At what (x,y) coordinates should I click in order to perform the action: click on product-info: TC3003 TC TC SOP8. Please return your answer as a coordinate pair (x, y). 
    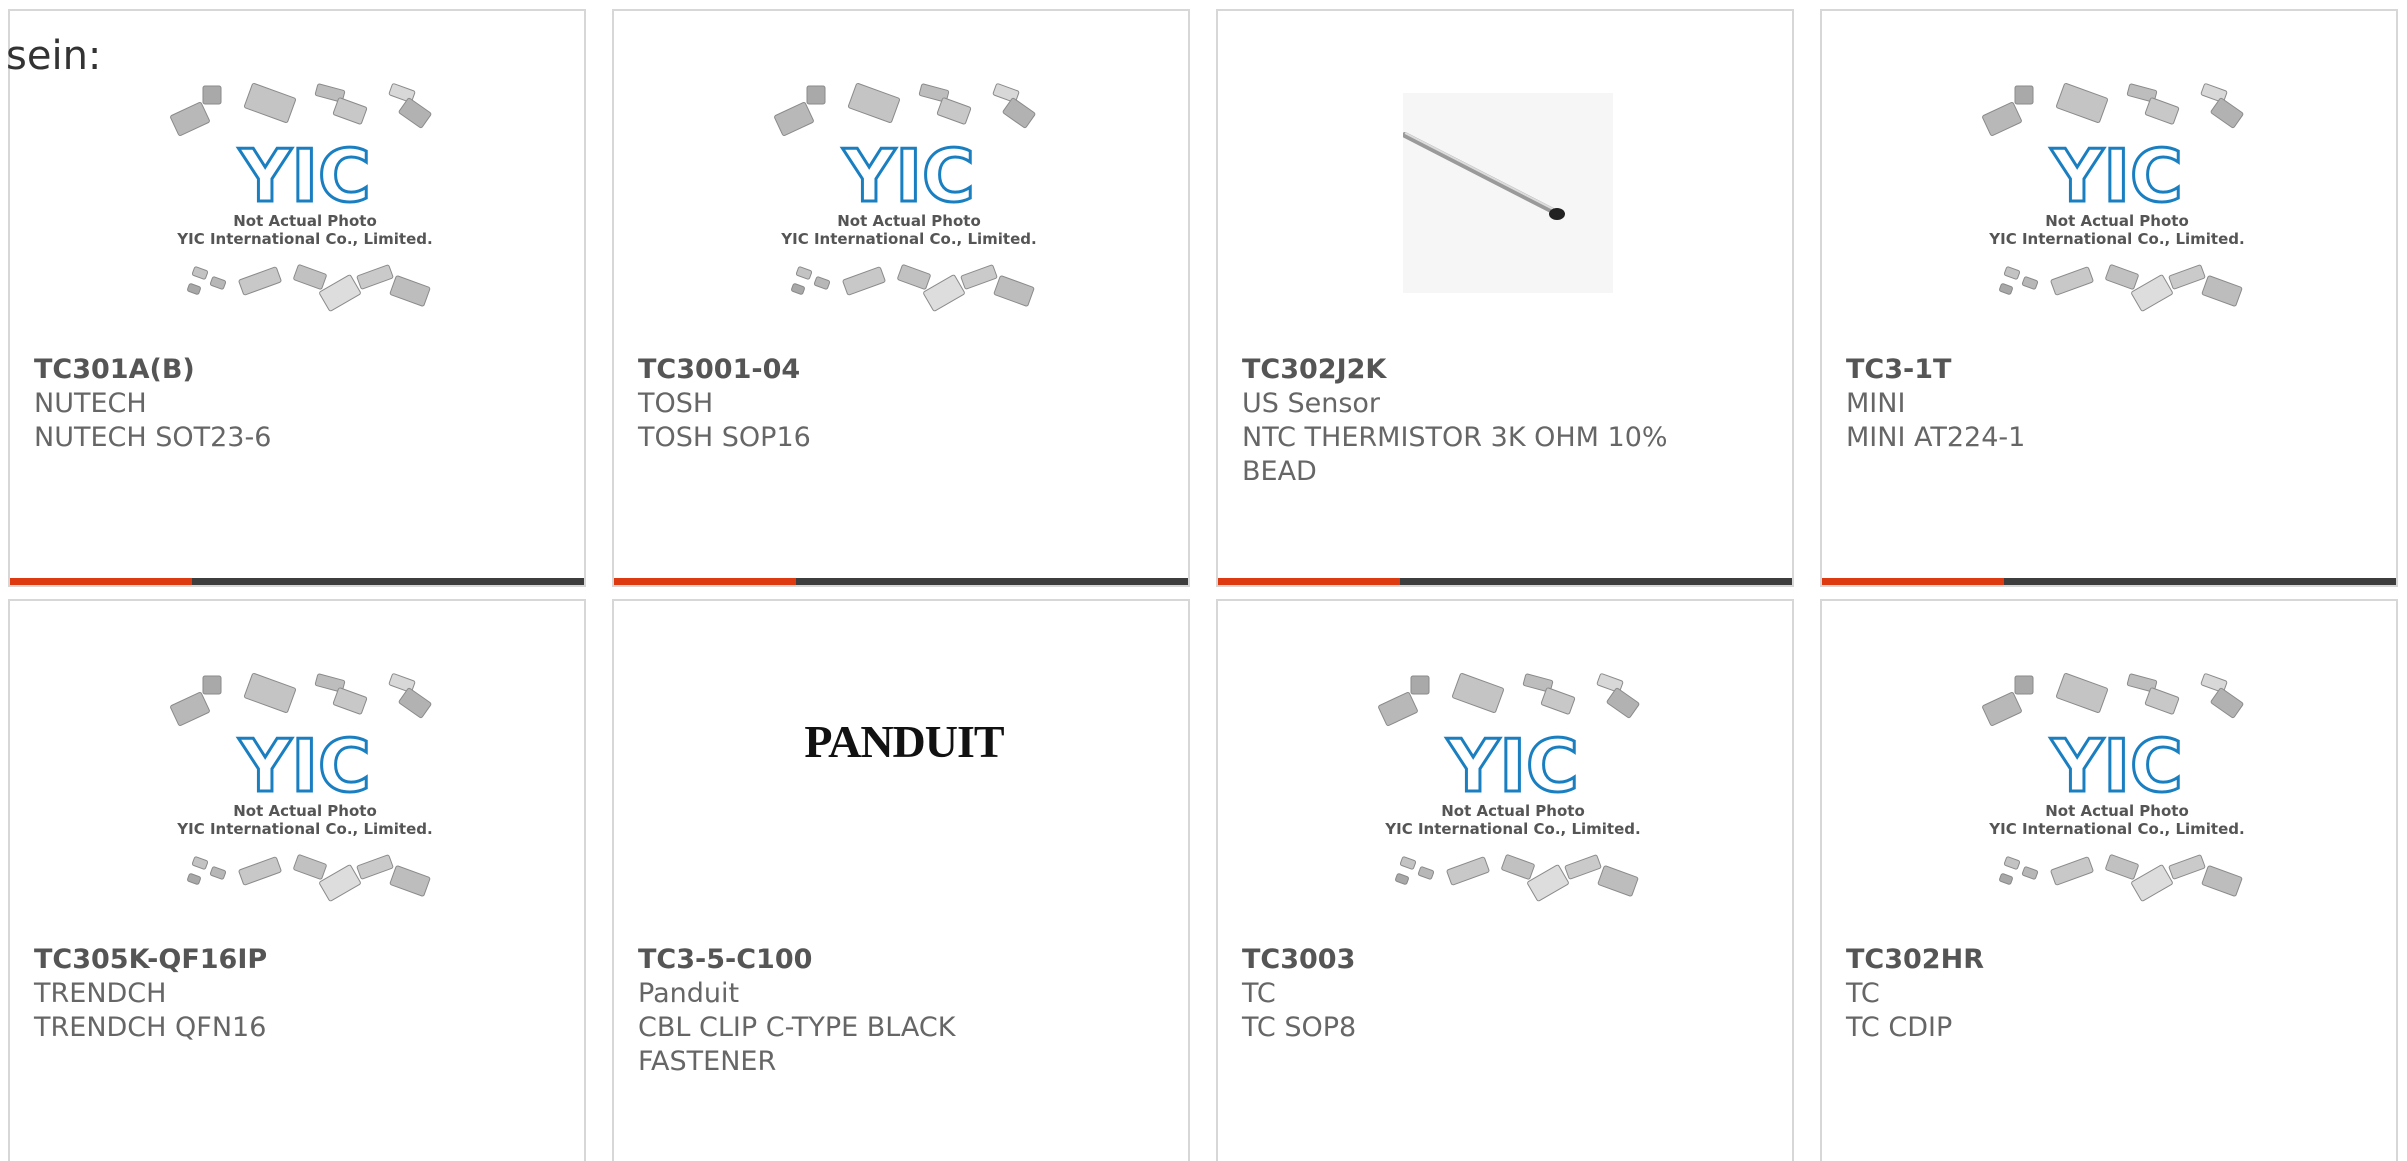
    Looking at the image, I should click on (1457, 994).